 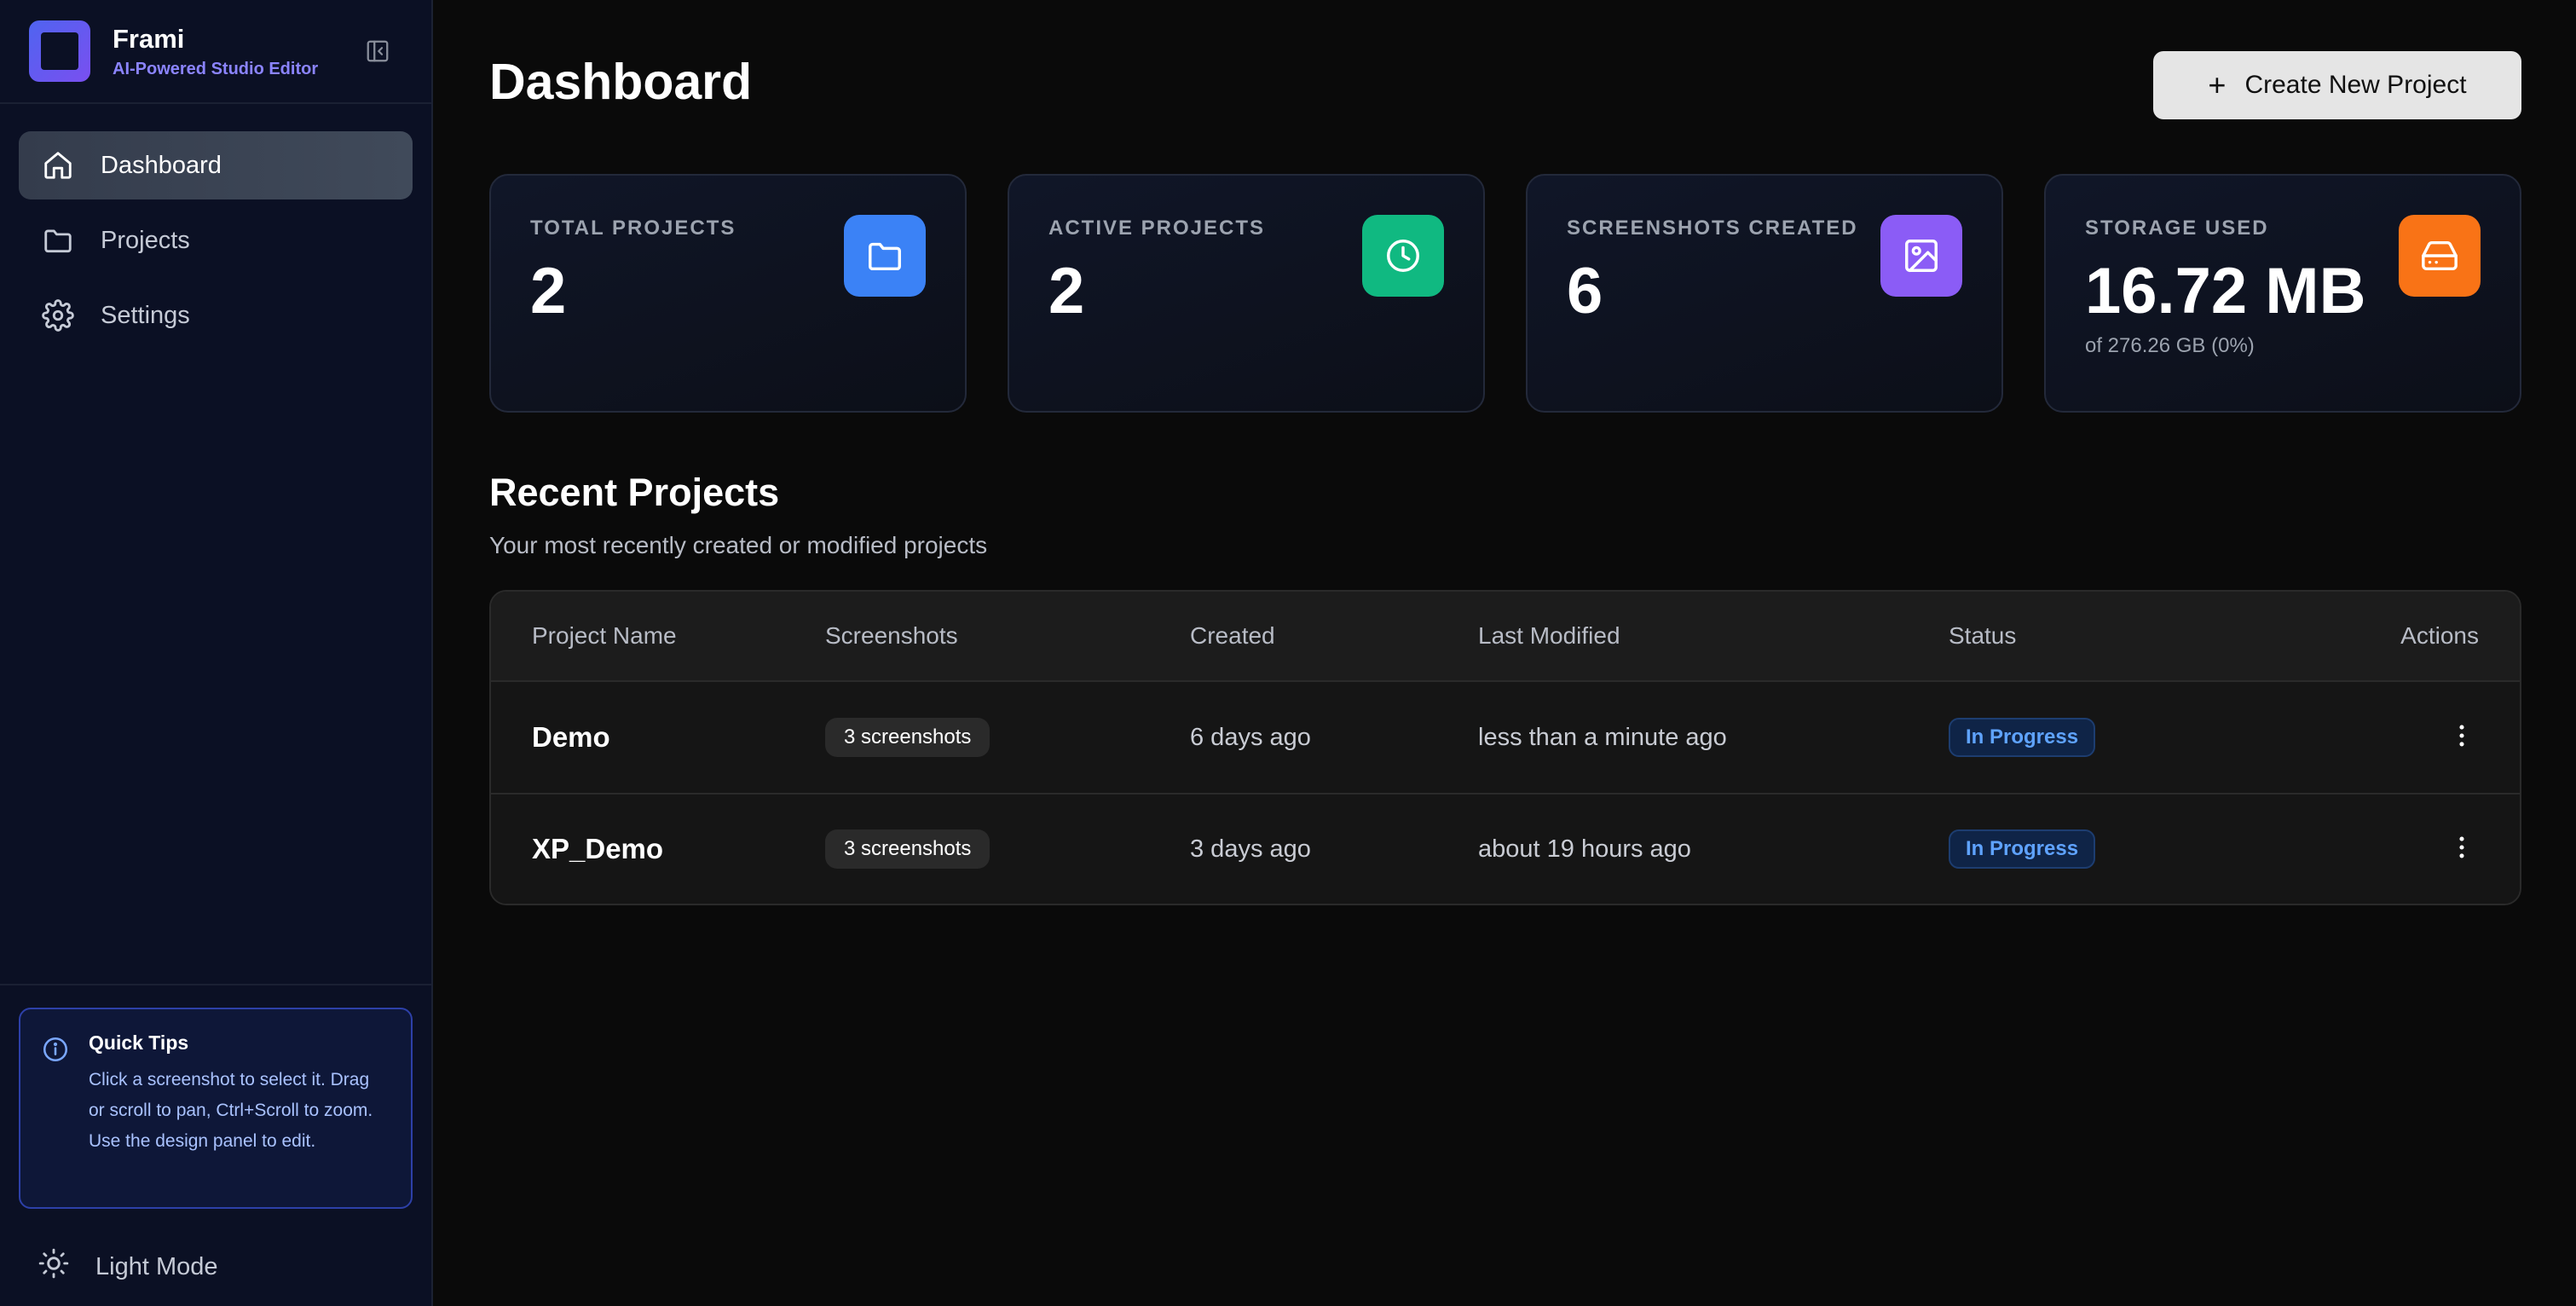 I want to click on brand-header: Frami AI-Powered Studio Editor, so click(x=215, y=52).